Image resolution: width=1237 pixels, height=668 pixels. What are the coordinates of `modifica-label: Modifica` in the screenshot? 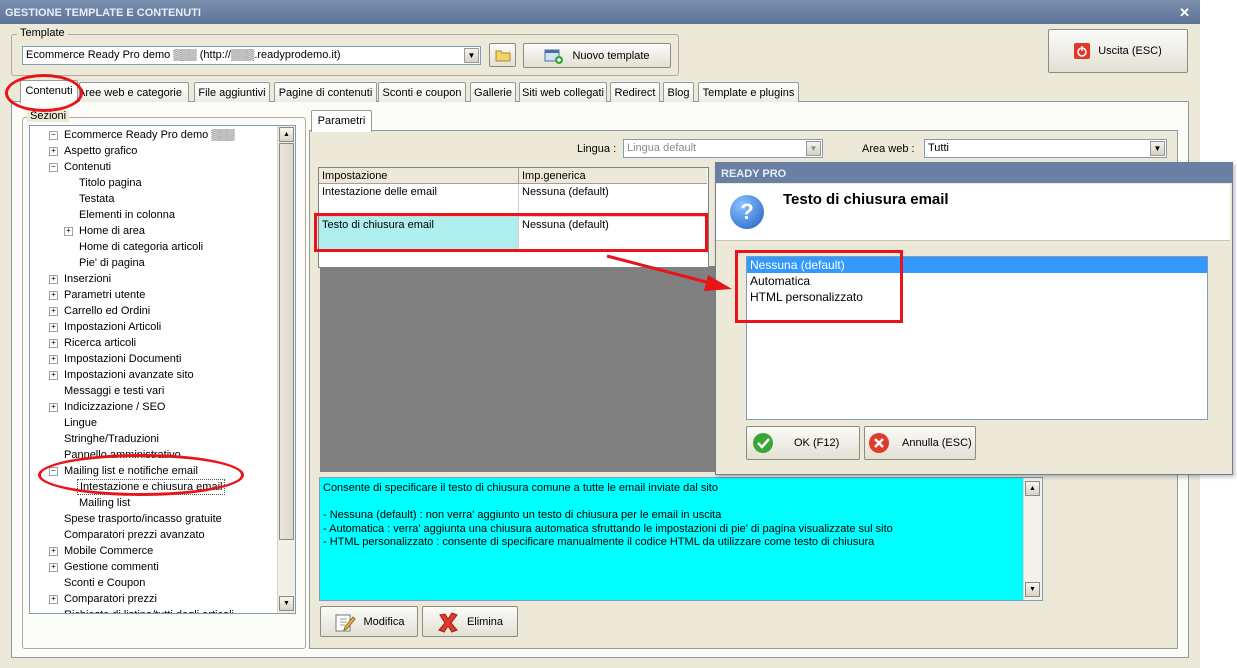 It's located at (384, 621).